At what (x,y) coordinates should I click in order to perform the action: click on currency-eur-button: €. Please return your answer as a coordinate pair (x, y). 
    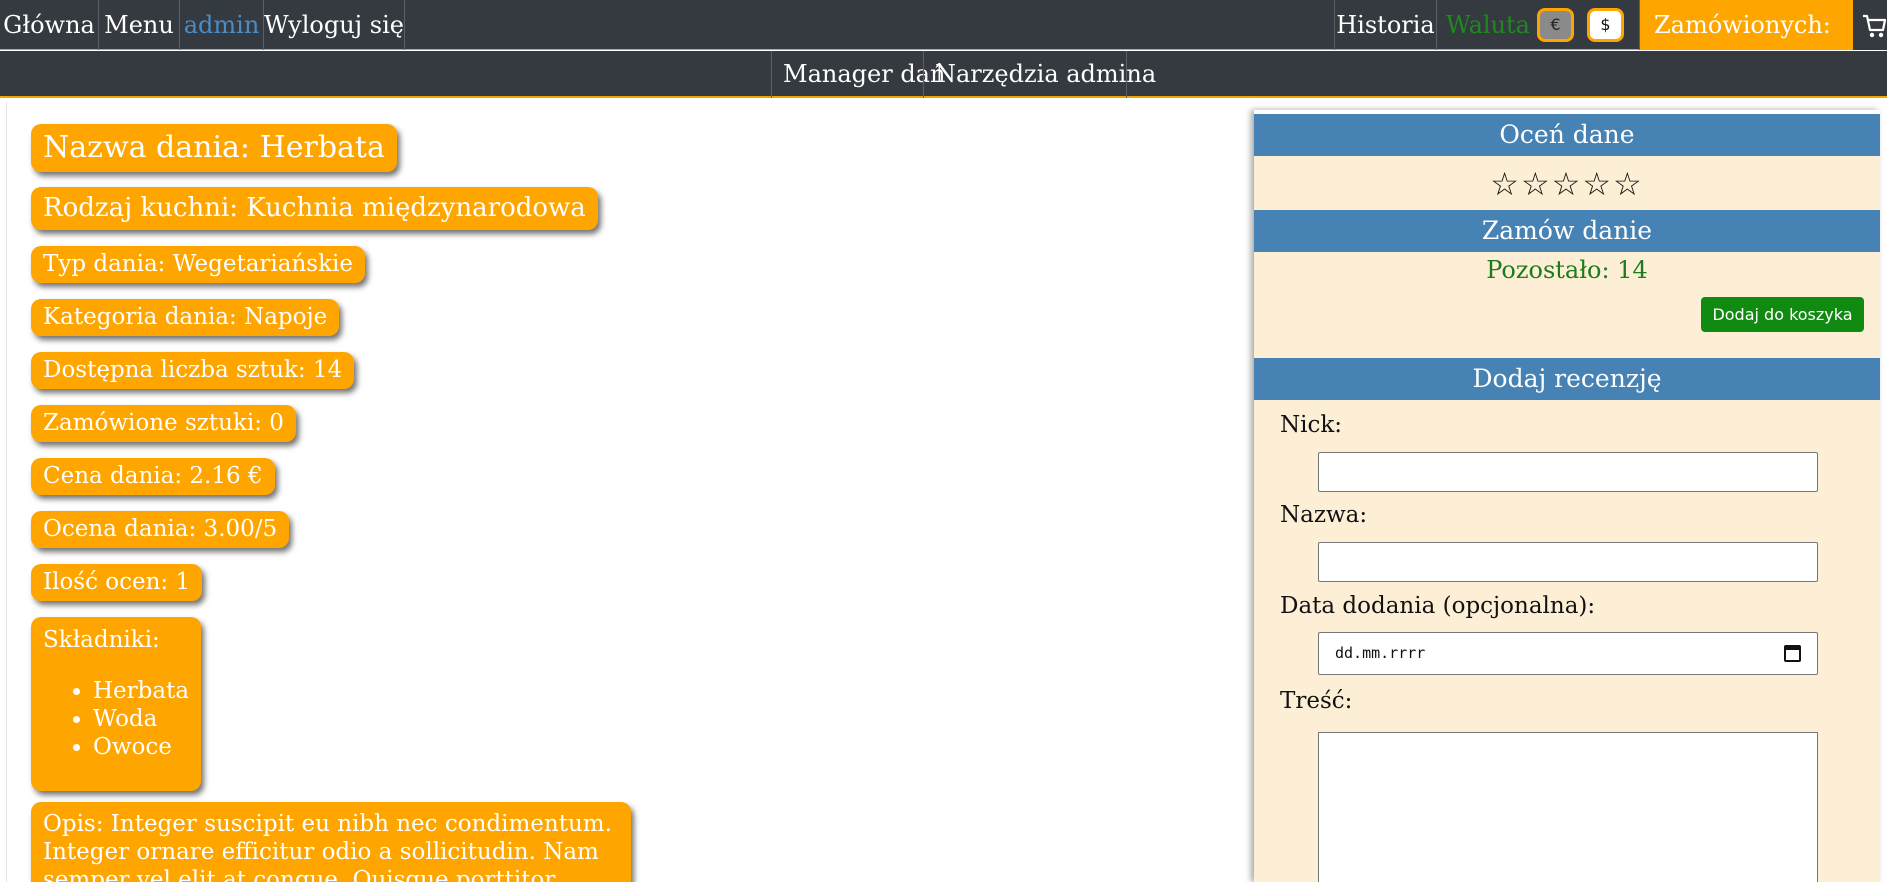
    Looking at the image, I should click on (1555, 25).